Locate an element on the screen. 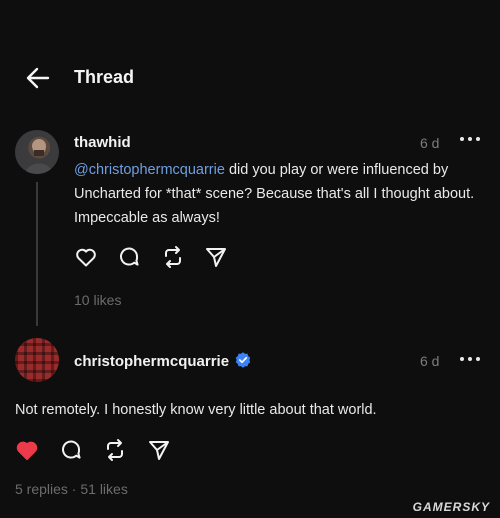 The height and width of the screenshot is (518, 500). page-title: Thread is located at coordinates (104, 77).